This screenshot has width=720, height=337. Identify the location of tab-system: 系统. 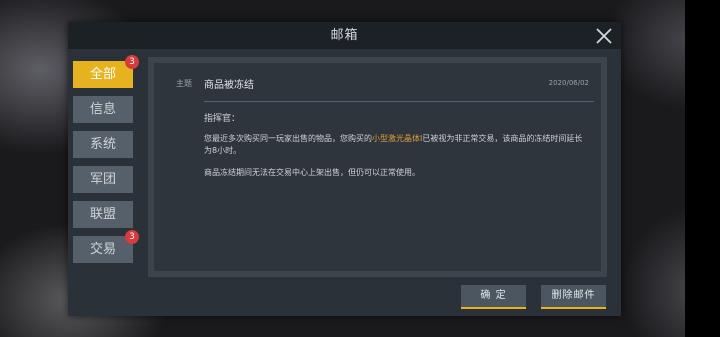
(103, 144).